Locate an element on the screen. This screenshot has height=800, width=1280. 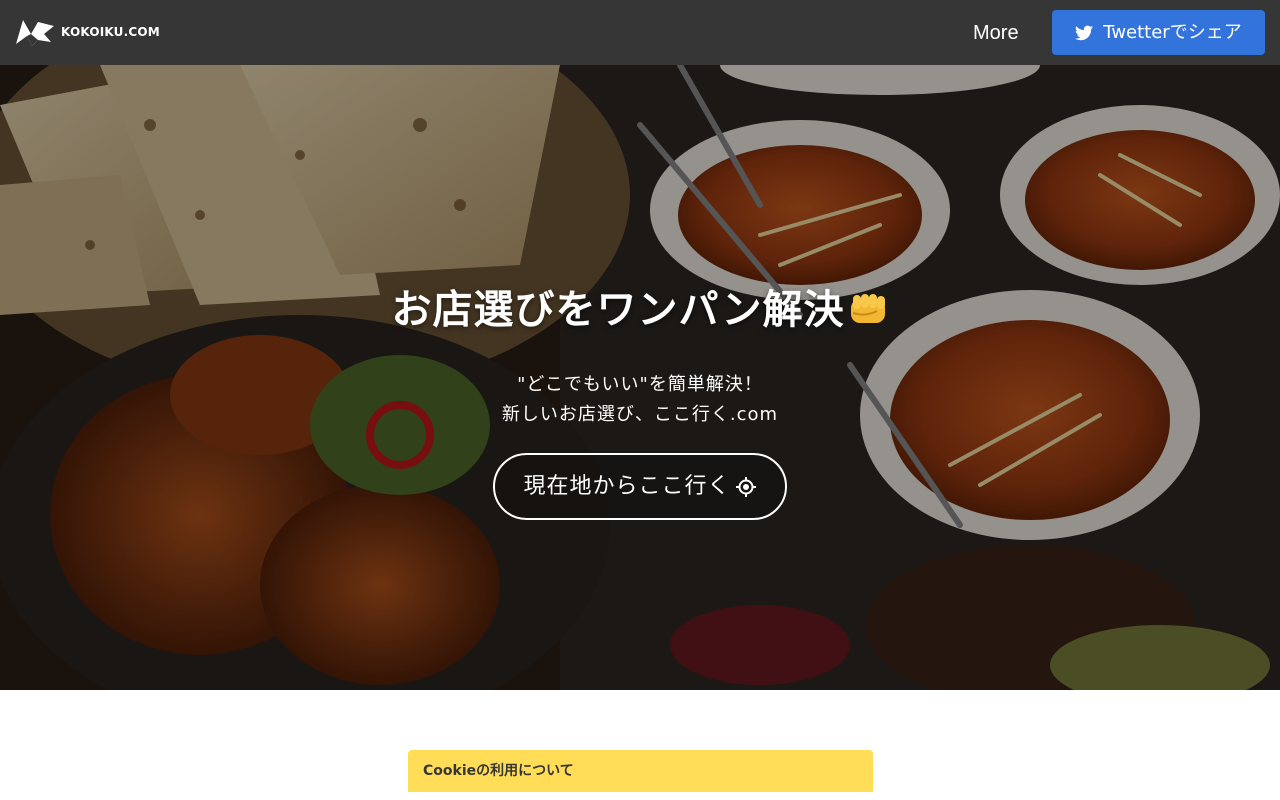
cookie-notice-title: Cookieの利用について is located at coordinates (498, 771).